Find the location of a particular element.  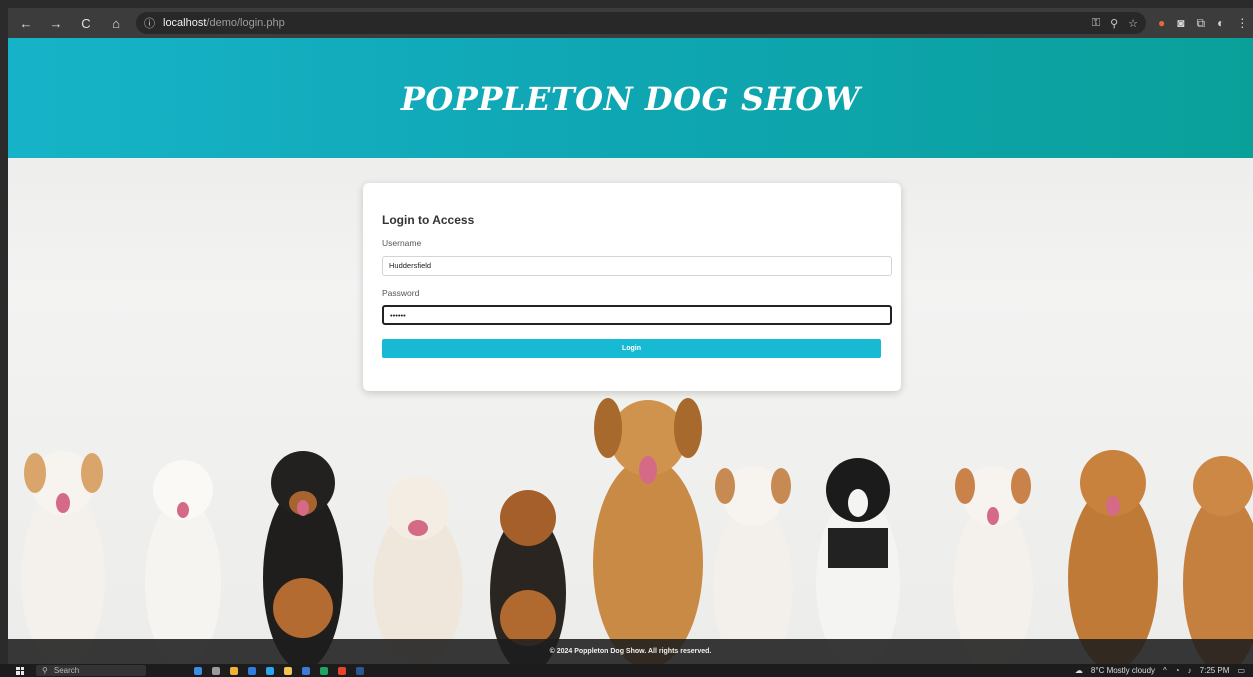

site-title: POPPLETON DOG SHOW is located at coordinates (630, 99).